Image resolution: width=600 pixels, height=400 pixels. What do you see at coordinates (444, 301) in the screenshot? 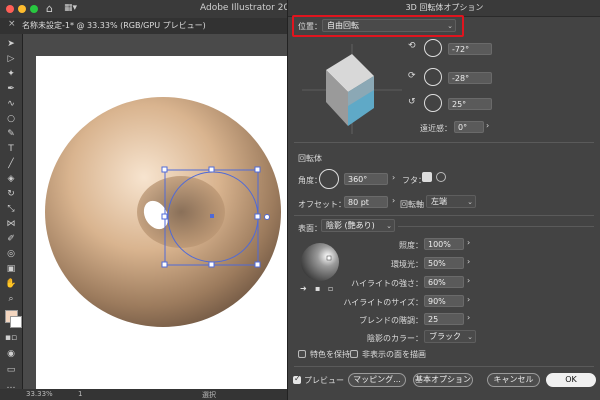
I see `highlight-size-field: 90%` at bounding box center [444, 301].